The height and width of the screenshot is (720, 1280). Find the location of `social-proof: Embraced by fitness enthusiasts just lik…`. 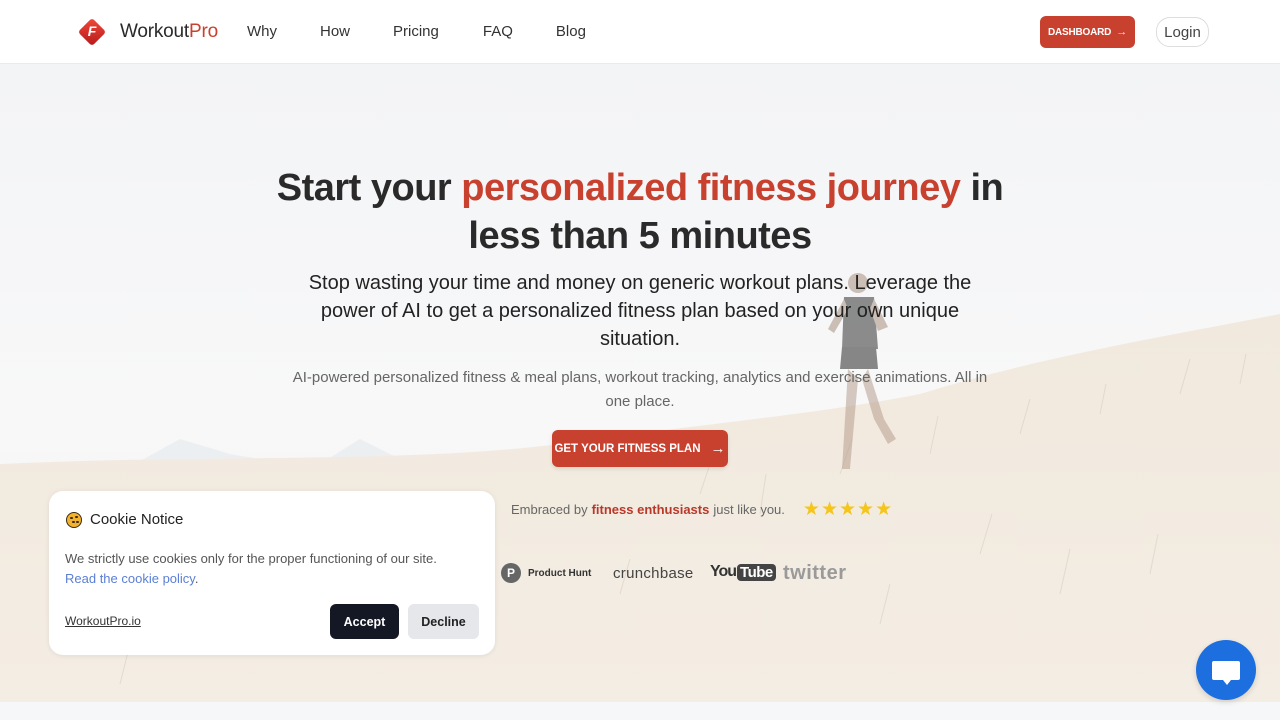

social-proof: Embraced by fitness enthusiasts just lik… is located at coordinates (702, 509).